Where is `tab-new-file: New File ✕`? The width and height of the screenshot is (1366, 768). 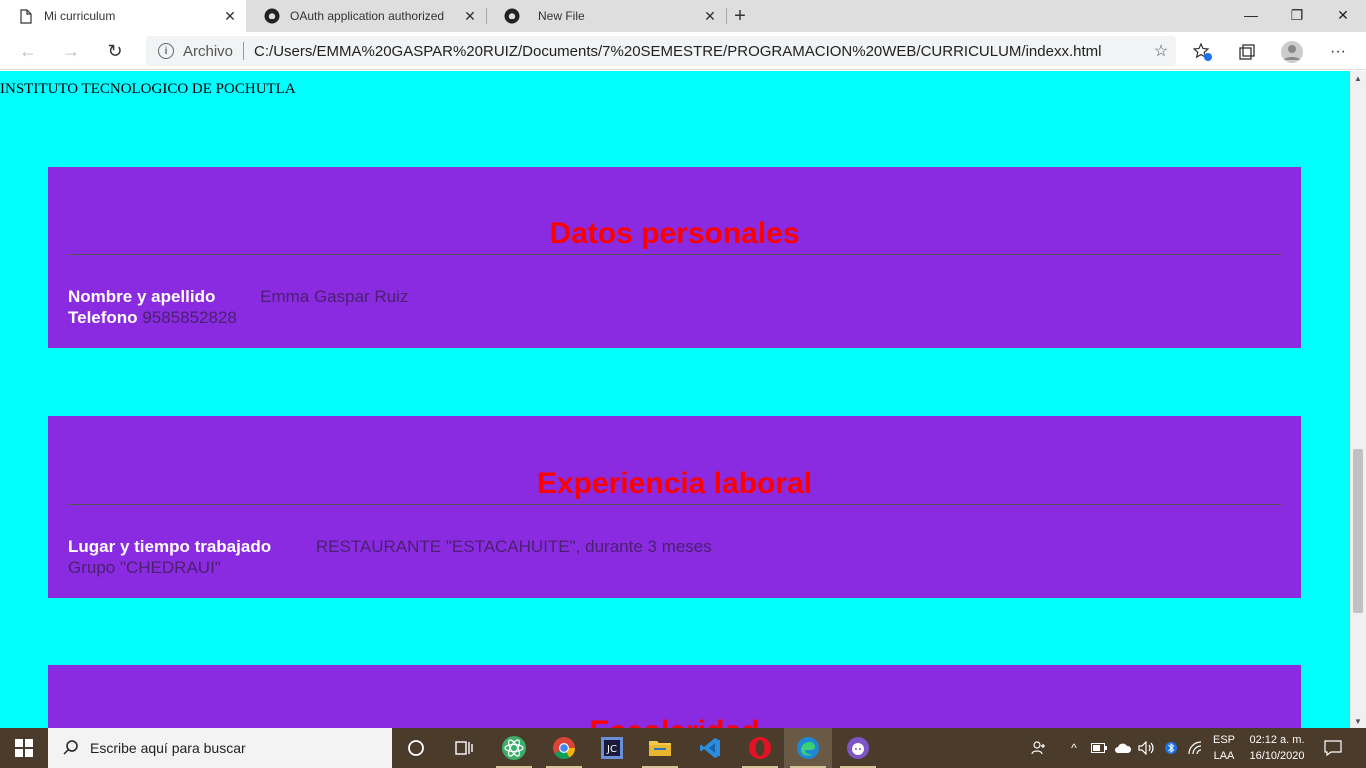
tab-new-file: New File ✕ is located at coordinates (606, 16).